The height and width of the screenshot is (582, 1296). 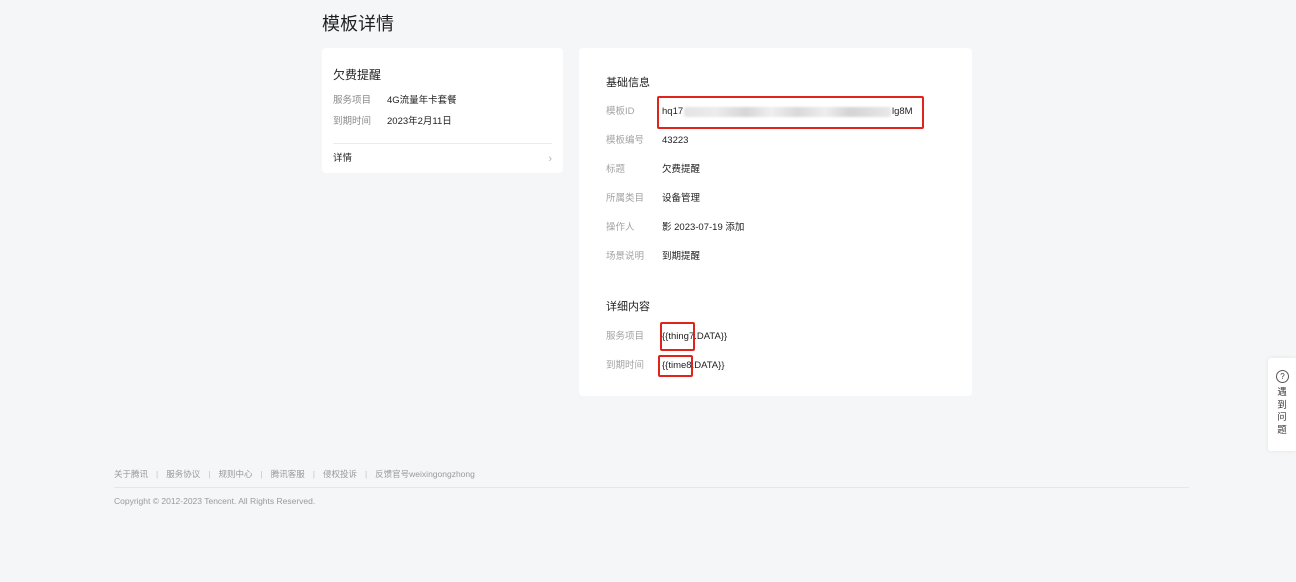 I want to click on footer-link-feedback: 反馈官号weixingongzhong, so click(x=425, y=474).